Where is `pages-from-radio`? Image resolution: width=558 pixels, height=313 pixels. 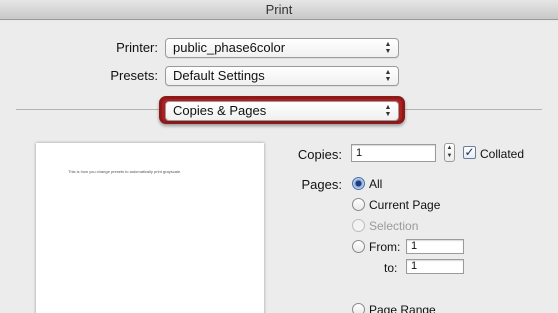 pages-from-radio is located at coordinates (358, 246).